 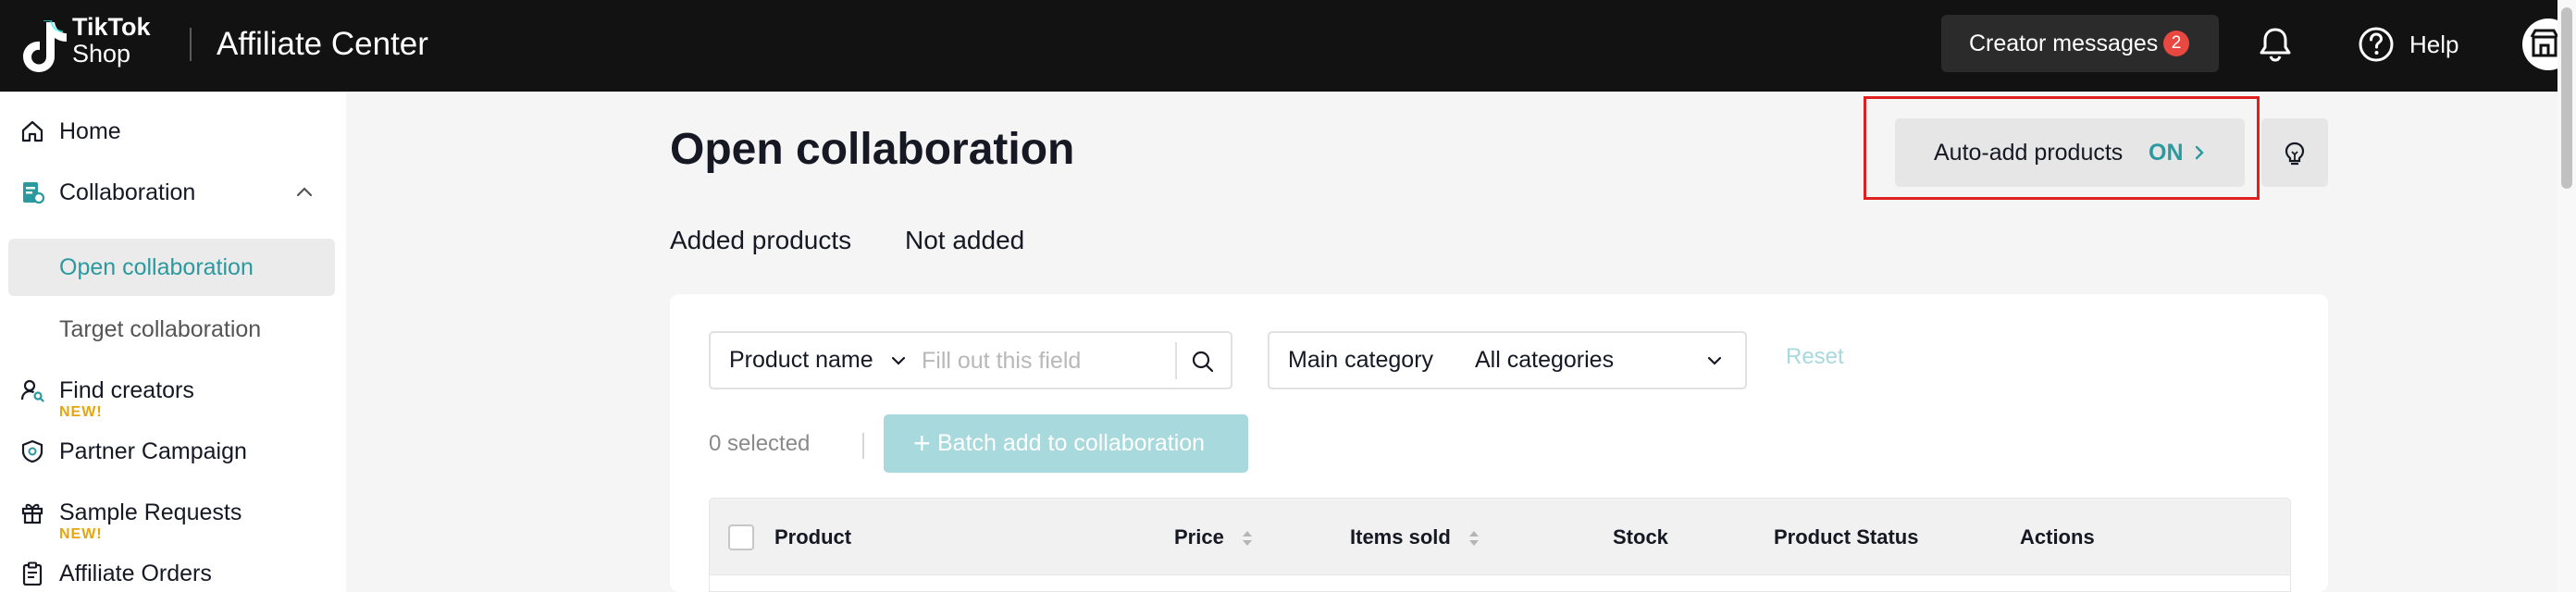 I want to click on reset-button: Reset, so click(x=1815, y=357).